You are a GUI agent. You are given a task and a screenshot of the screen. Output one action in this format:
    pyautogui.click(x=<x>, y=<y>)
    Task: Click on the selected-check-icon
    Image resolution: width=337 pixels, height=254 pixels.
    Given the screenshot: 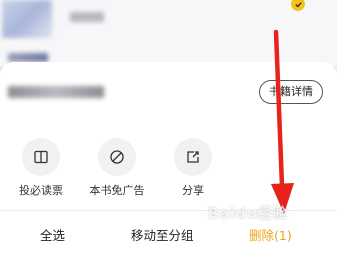 What is the action you would take?
    pyautogui.click(x=298, y=5)
    